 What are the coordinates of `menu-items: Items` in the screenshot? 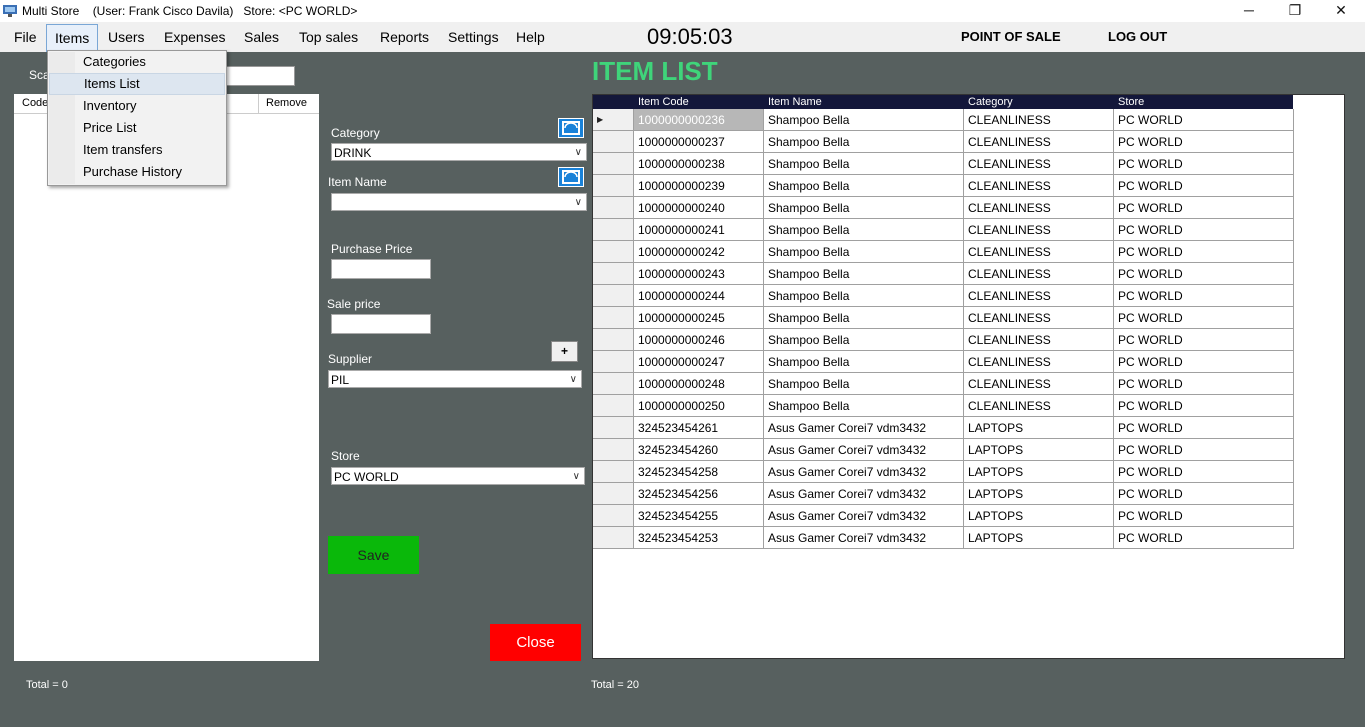 It's located at (72, 38).